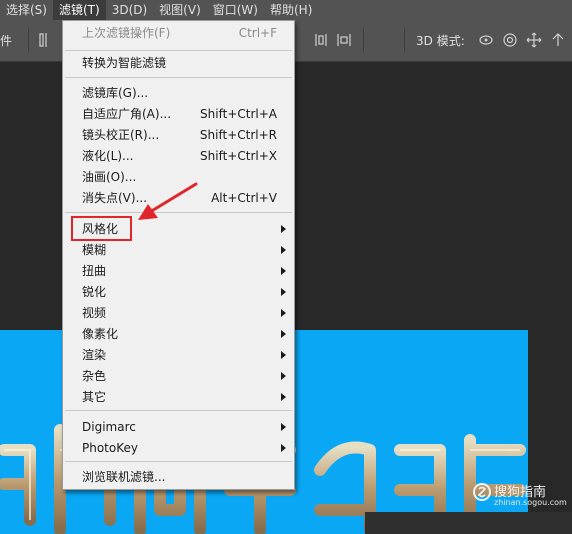 This screenshot has width=572, height=534. I want to click on watermark: 搜狗指南 zhinan.sogou.com, so click(520, 495).